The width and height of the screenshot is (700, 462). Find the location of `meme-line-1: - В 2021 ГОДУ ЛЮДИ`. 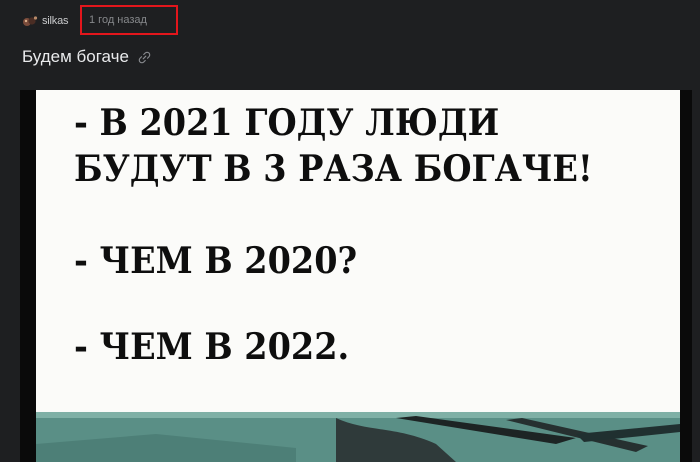

meme-line-1: - В 2021 ГОДУ ЛЮДИ is located at coordinates (287, 123).